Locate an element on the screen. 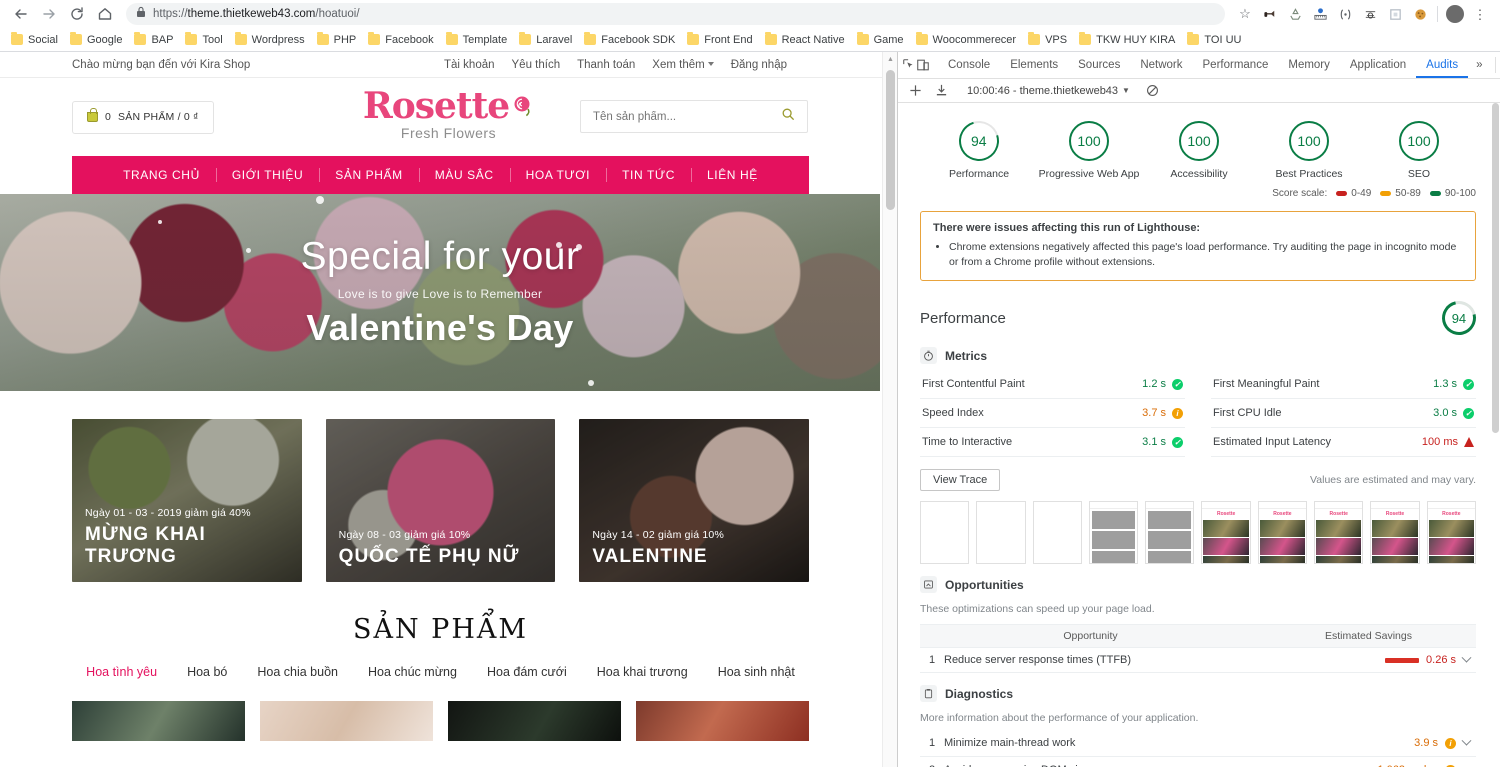 The height and width of the screenshot is (768, 1500). topbar-link-favorites: Yêu thích is located at coordinates (536, 65).